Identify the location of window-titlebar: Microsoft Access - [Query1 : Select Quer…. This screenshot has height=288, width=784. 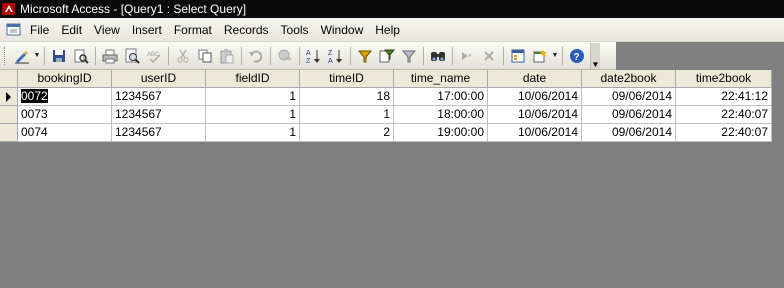
(392, 9).